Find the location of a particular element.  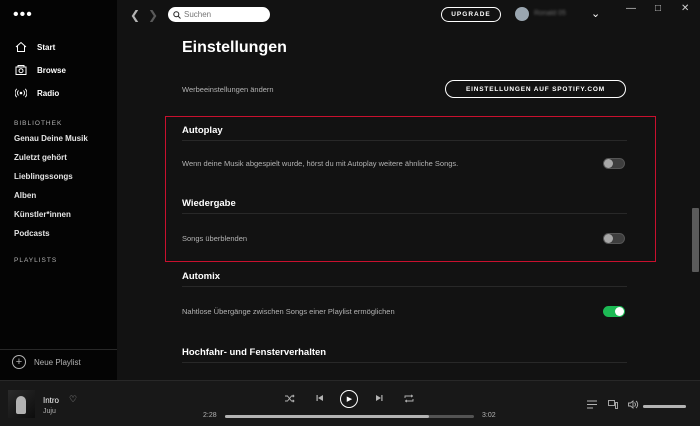

heart-icon: ♡ is located at coordinates (73, 399).